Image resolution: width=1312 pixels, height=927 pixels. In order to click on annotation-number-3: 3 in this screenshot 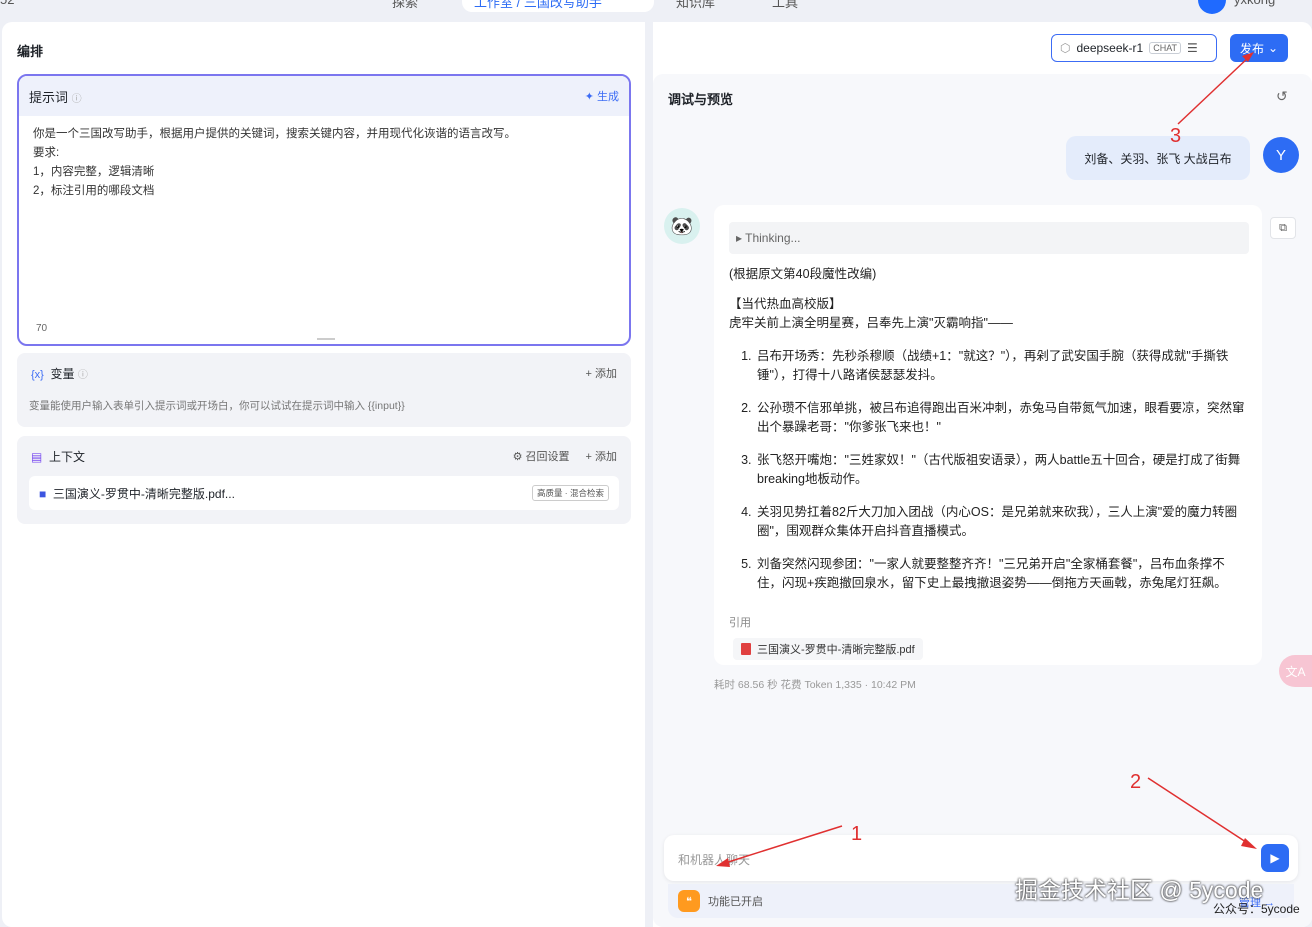, I will do `click(1176, 136)`.